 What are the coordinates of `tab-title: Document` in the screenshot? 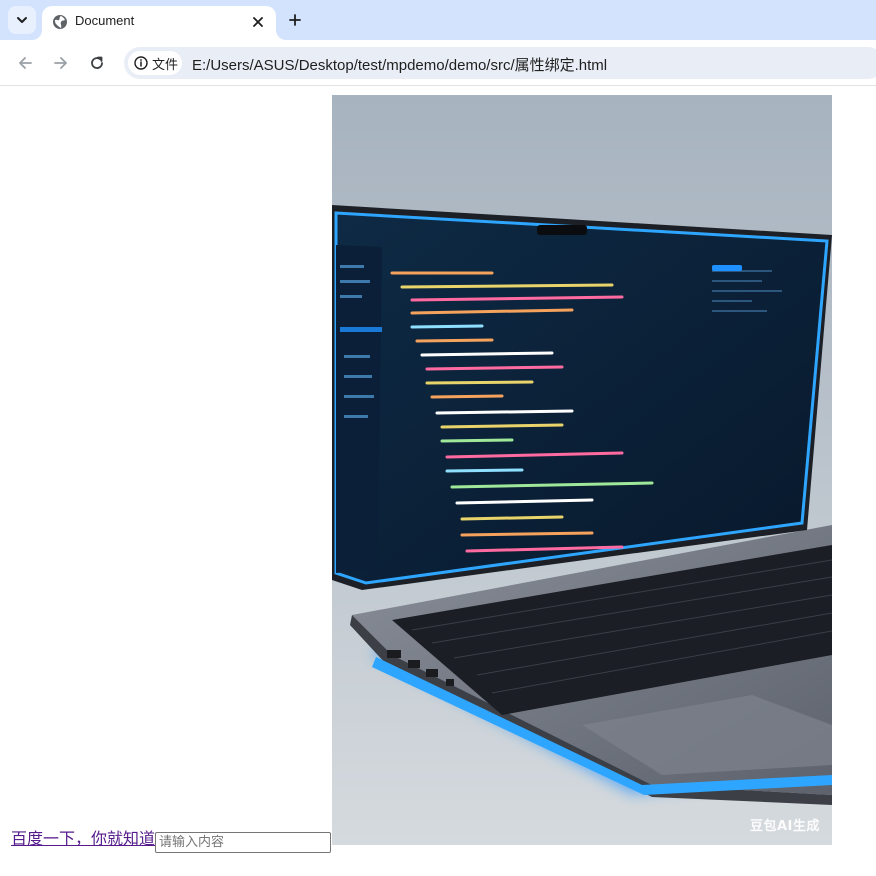 It's located at (105, 20).